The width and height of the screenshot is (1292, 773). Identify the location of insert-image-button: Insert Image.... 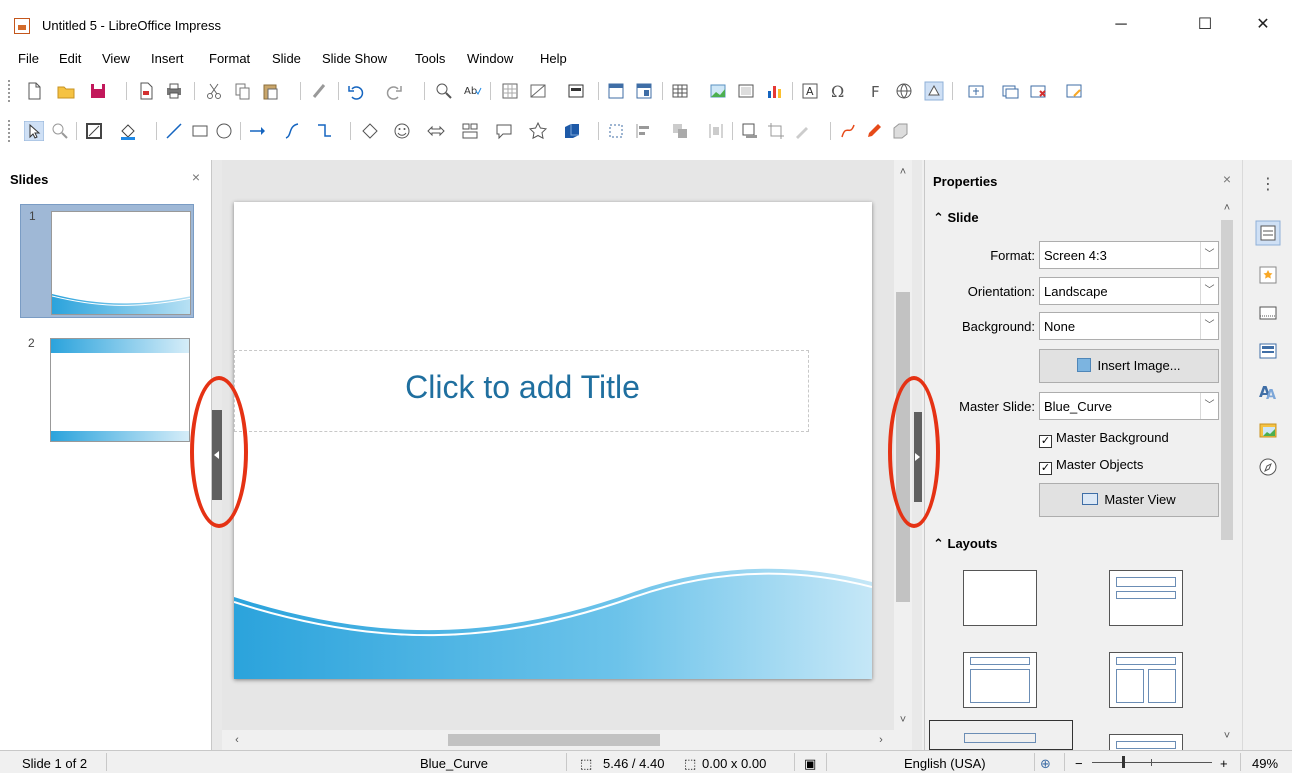
(1129, 366).